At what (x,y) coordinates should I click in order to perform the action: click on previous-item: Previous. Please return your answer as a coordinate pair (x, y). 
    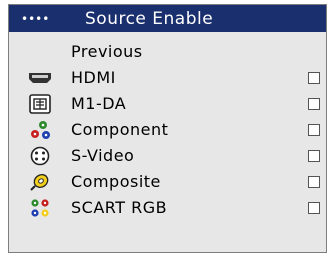
    Looking at the image, I should click on (167, 51).